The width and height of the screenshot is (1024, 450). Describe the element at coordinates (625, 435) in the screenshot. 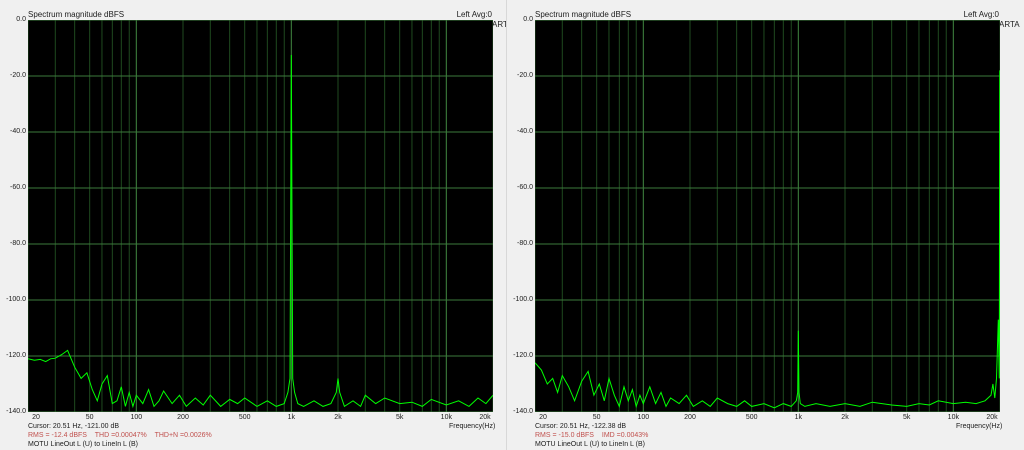

I see `imd-value: IMD =0.0043%` at that location.